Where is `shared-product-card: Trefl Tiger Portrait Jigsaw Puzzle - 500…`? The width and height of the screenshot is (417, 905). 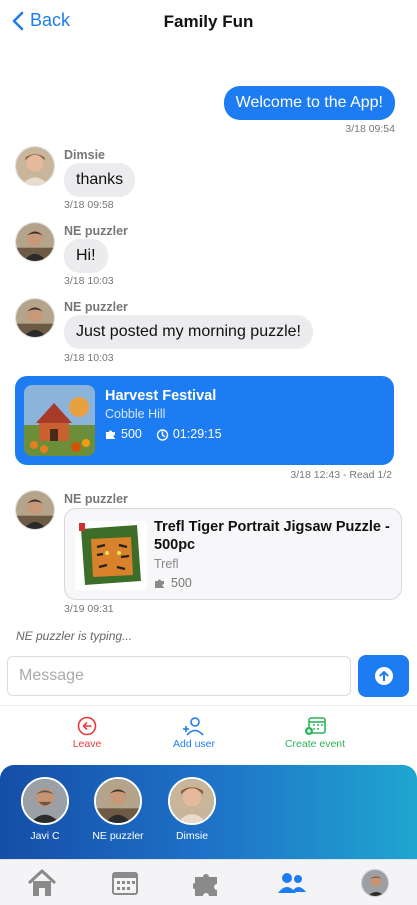 shared-product-card: Trefl Tiger Portrait Jigsaw Puzzle - 500… is located at coordinates (233, 554).